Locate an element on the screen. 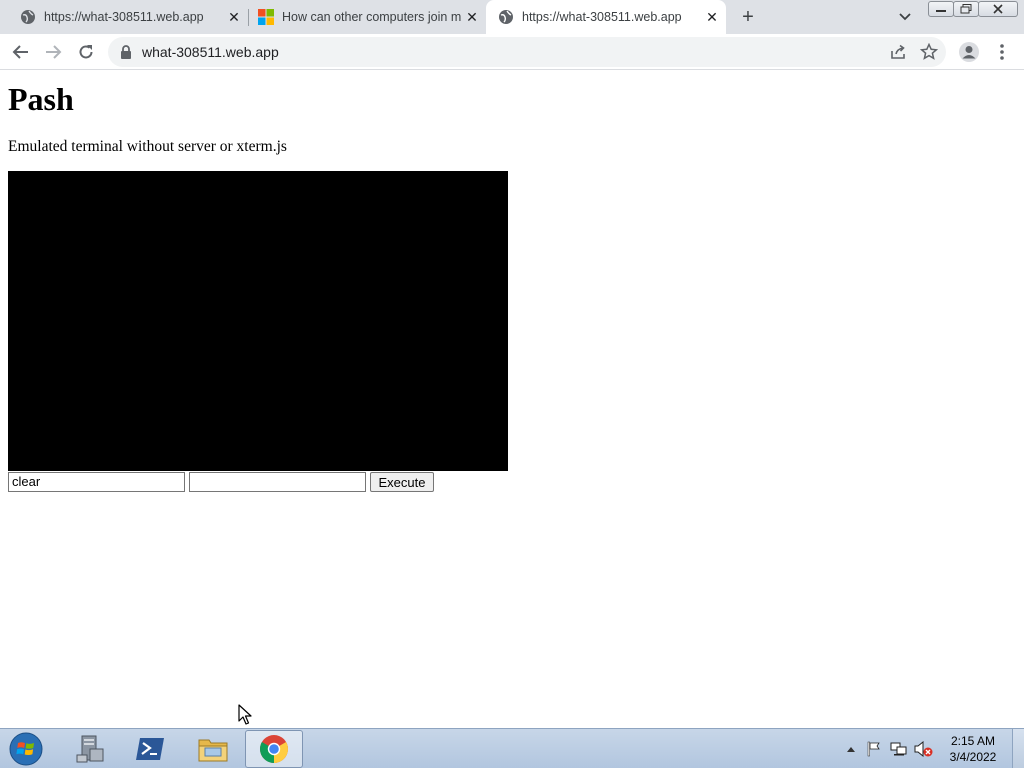  show-desktop-button is located at coordinates (1018, 748).